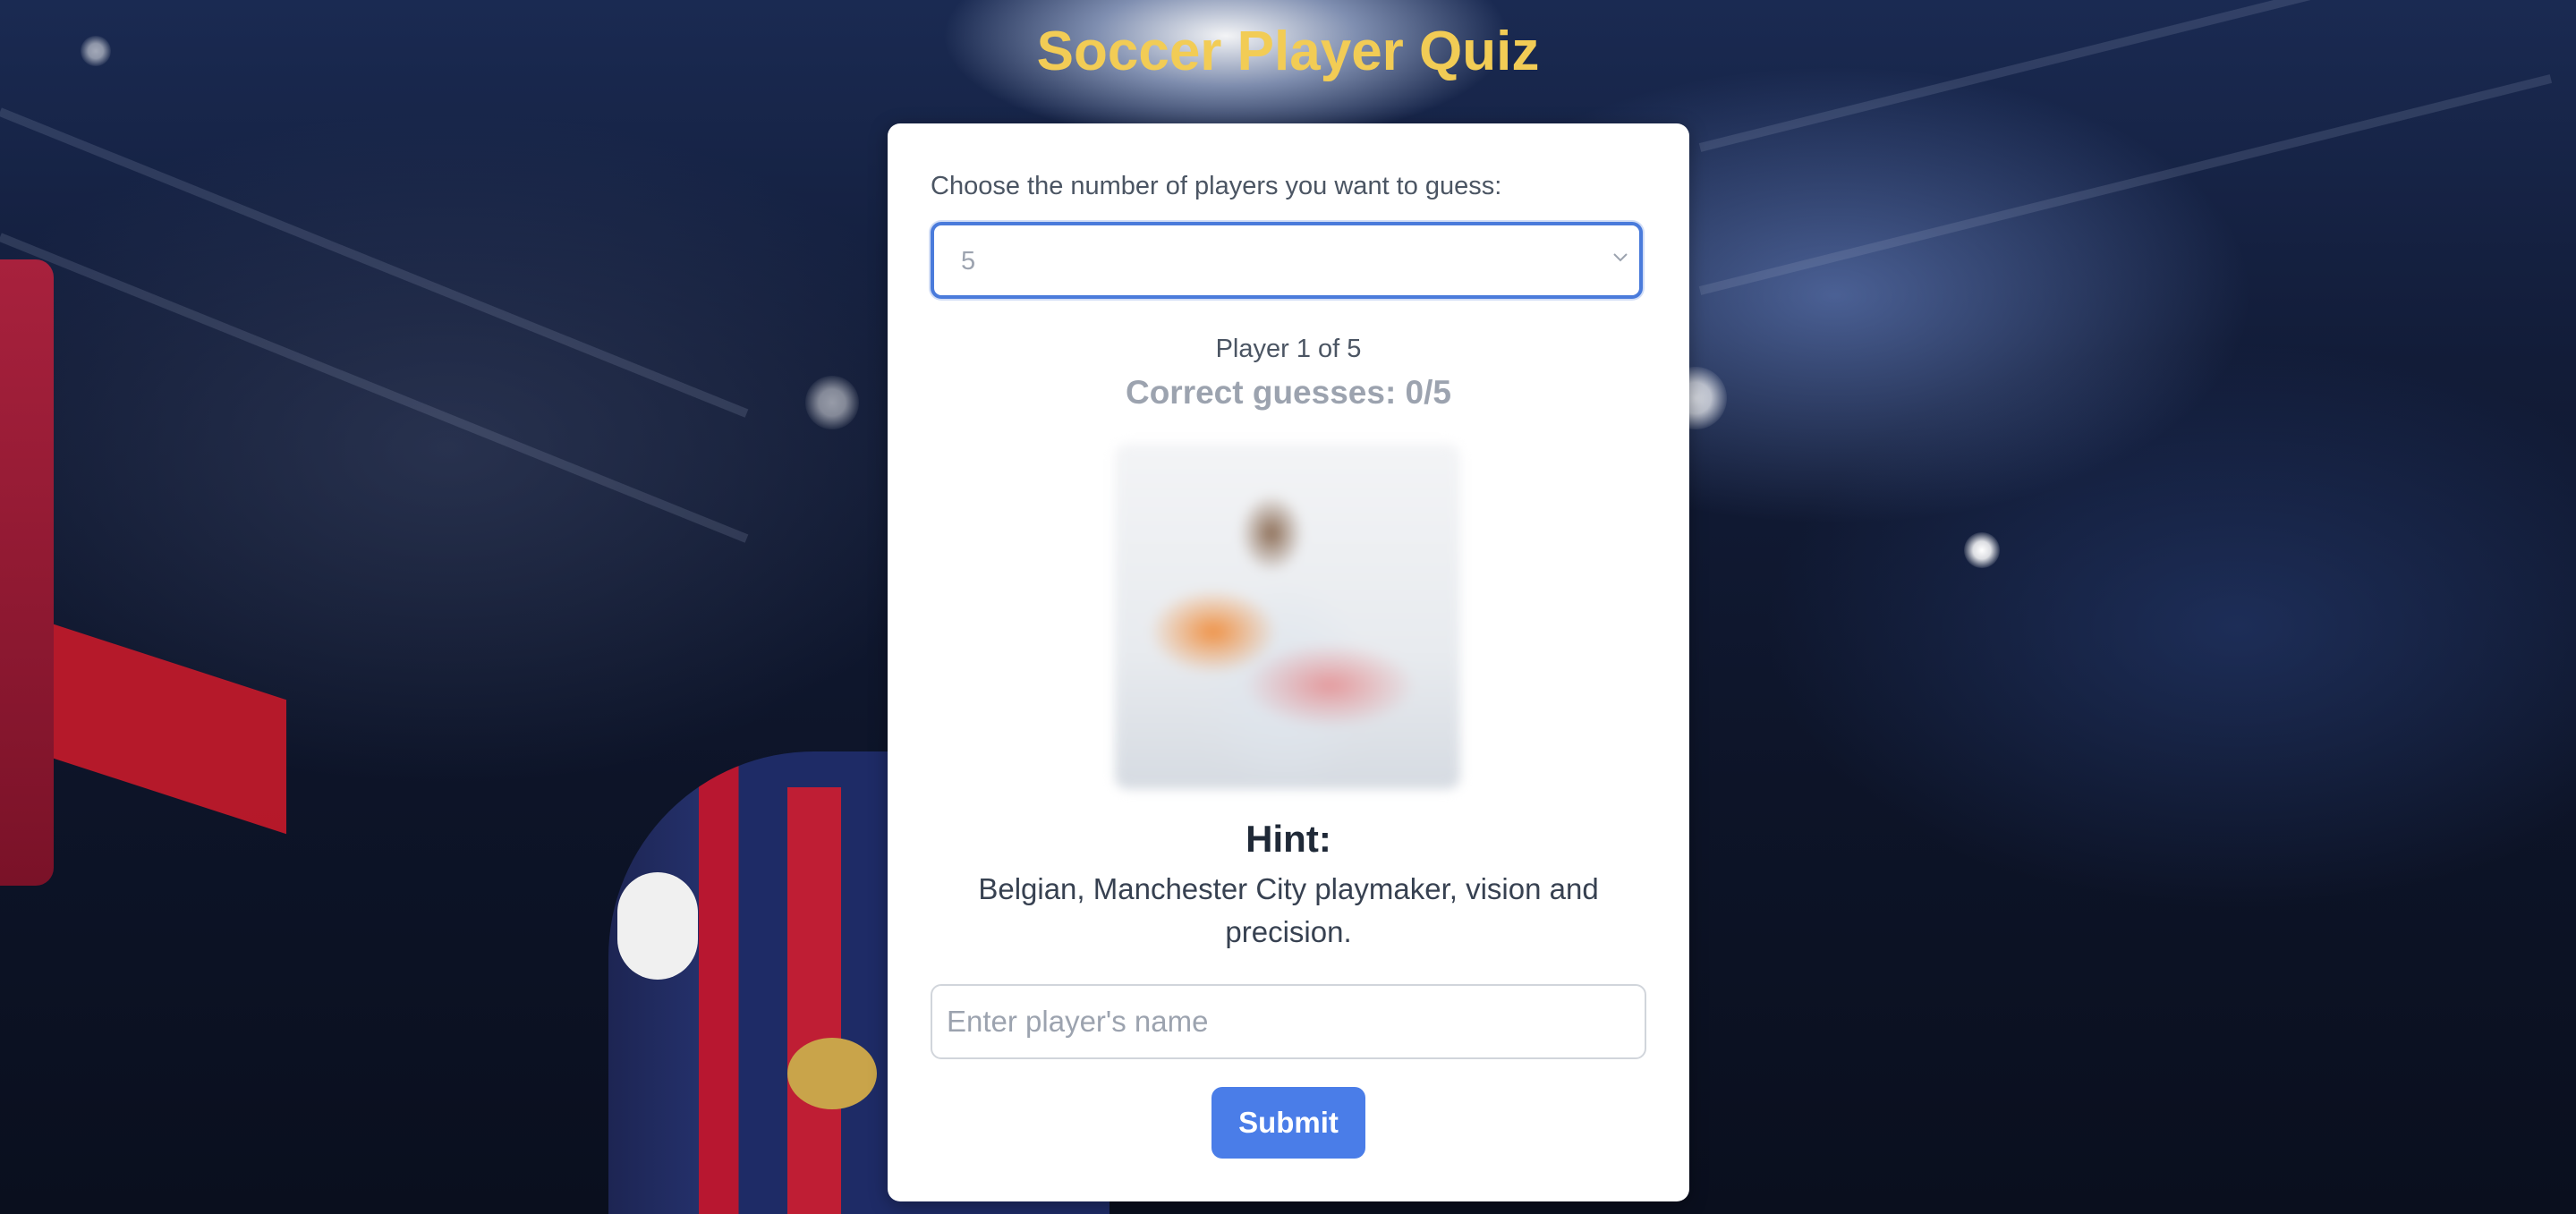 Image resolution: width=2576 pixels, height=1214 pixels. Describe the element at coordinates (814, 1000) in the screenshot. I see `jersey-stripe` at that location.